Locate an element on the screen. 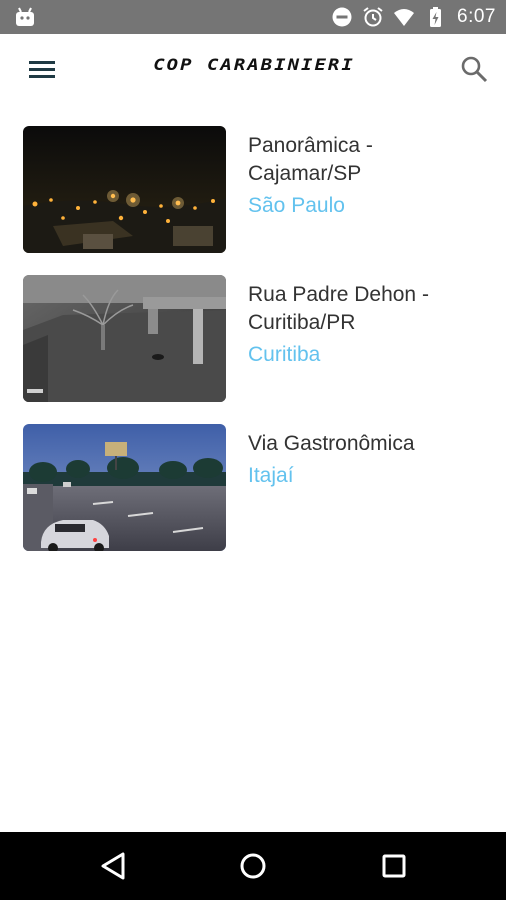 The image size is (506, 900). camera-info: Panorâmica - Cajamar/SP São Paulo is located at coordinates (368, 176).